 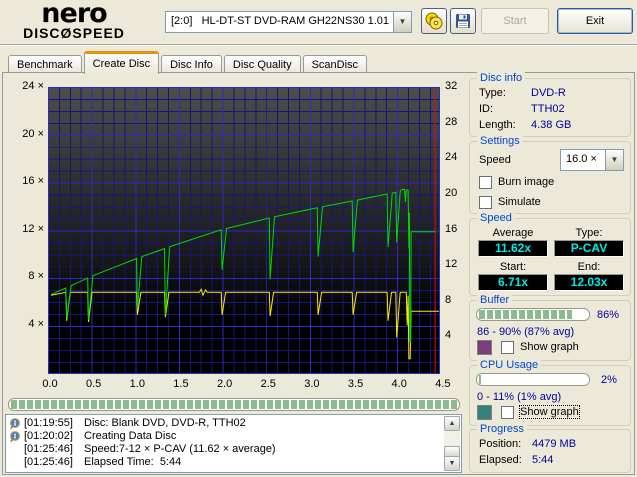 I want to click on tab-create-disc: Create Disc, so click(x=121, y=62).